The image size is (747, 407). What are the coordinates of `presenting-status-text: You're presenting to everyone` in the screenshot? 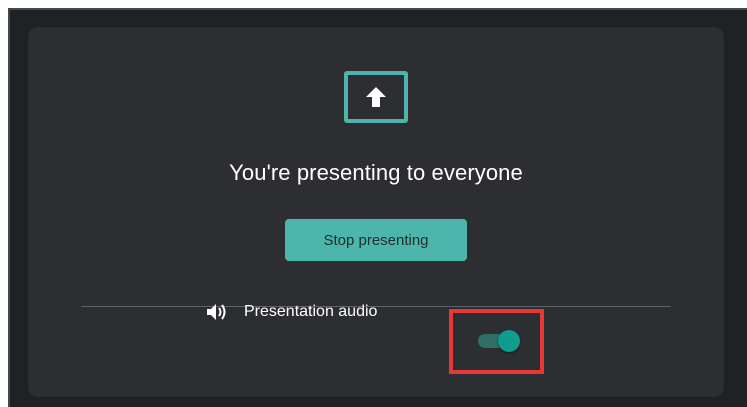 It's located at (376, 172).